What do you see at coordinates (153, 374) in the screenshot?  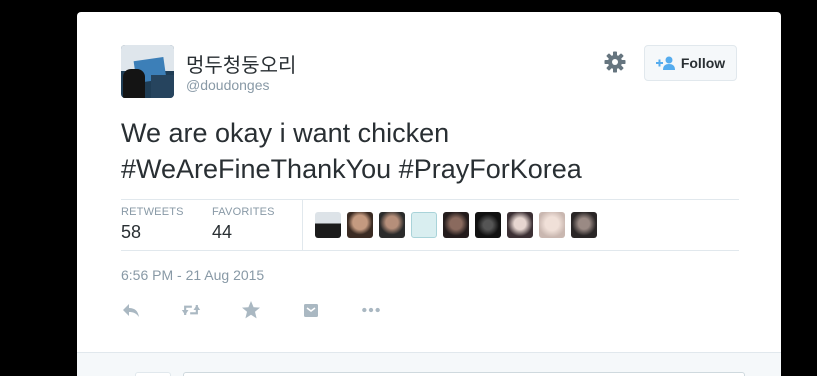 I see `reply-user-avatar` at bounding box center [153, 374].